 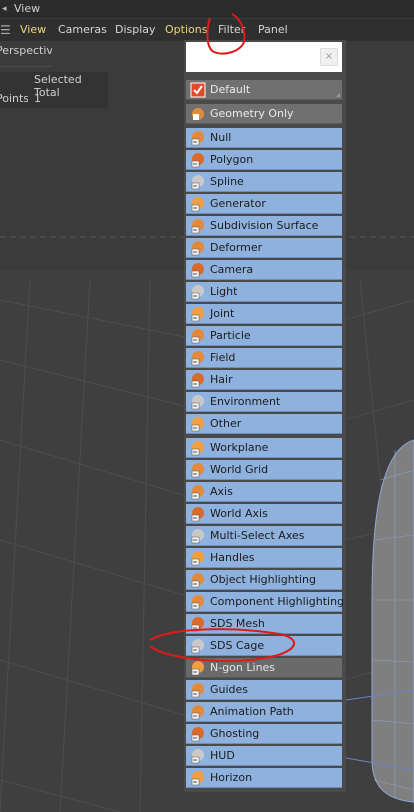 What do you see at coordinates (197, 204) in the screenshot?
I see `generator-icon` at bounding box center [197, 204].